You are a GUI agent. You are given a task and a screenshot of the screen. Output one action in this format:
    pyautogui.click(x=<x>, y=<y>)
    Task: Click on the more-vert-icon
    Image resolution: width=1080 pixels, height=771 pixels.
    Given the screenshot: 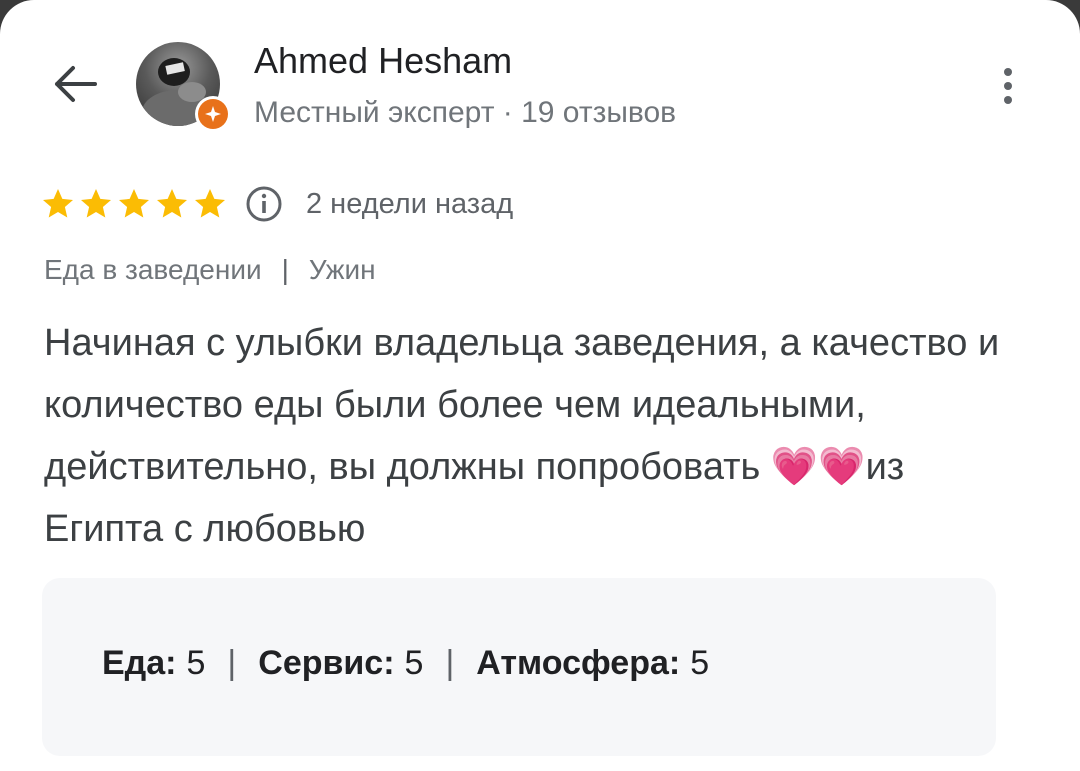 What is the action you would take?
    pyautogui.click(x=1008, y=72)
    